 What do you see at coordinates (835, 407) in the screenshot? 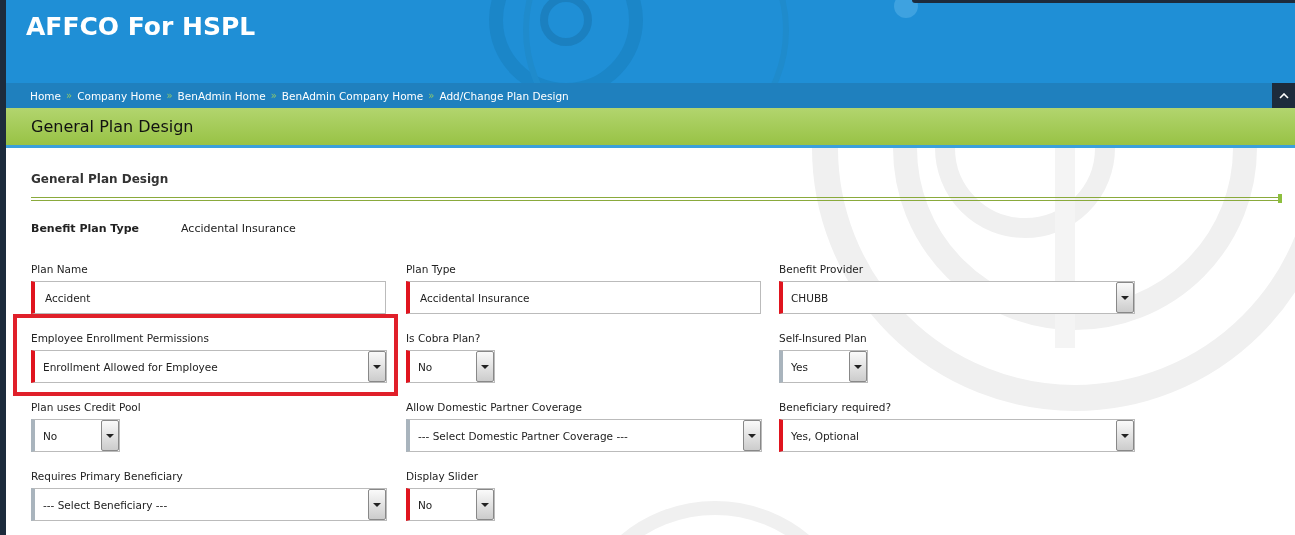
I see `field-label: Beneficiary required?` at bounding box center [835, 407].